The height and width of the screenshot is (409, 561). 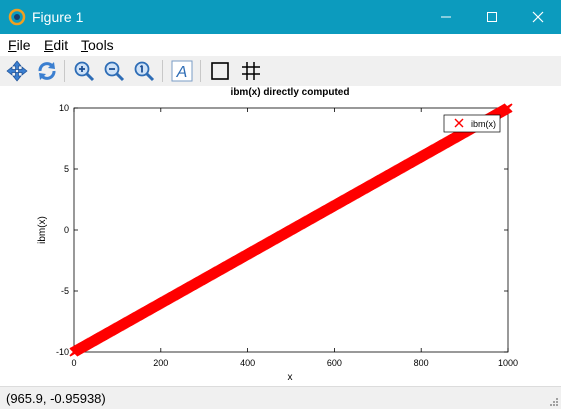 I want to click on menu-edit-label: dit, so click(x=61, y=45).